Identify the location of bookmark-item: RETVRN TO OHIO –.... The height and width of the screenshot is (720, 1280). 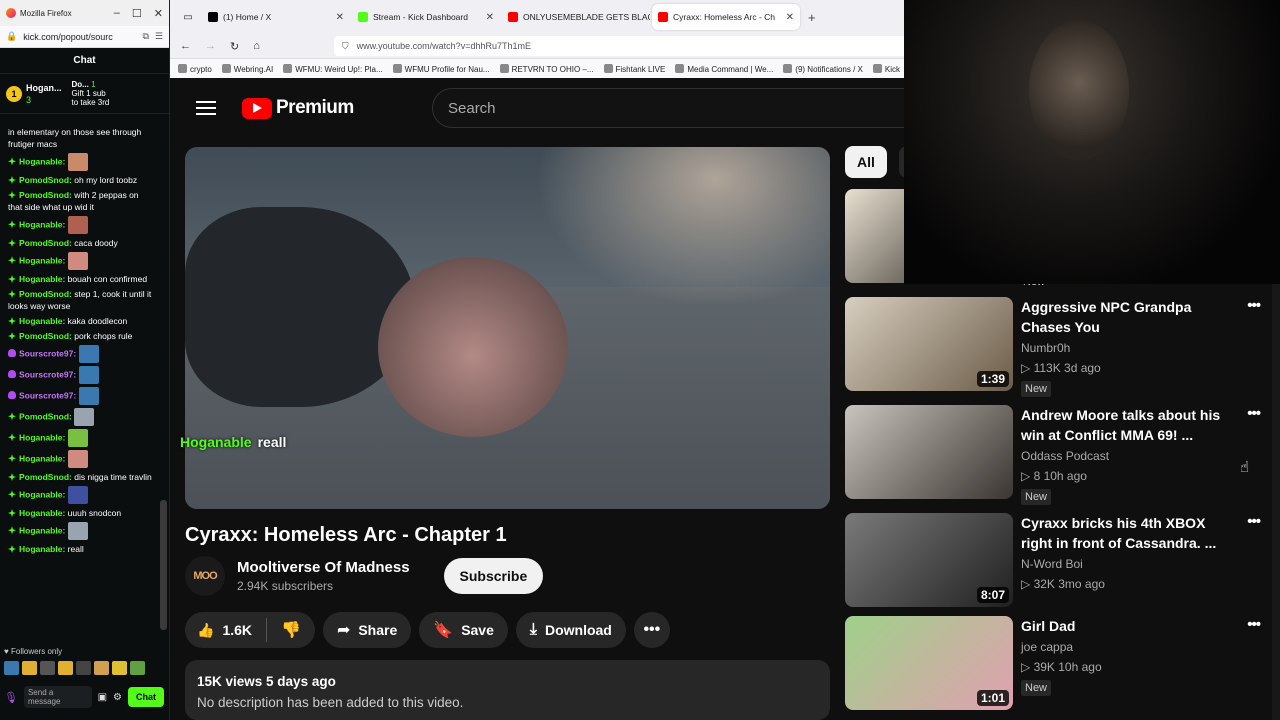
(546, 68).